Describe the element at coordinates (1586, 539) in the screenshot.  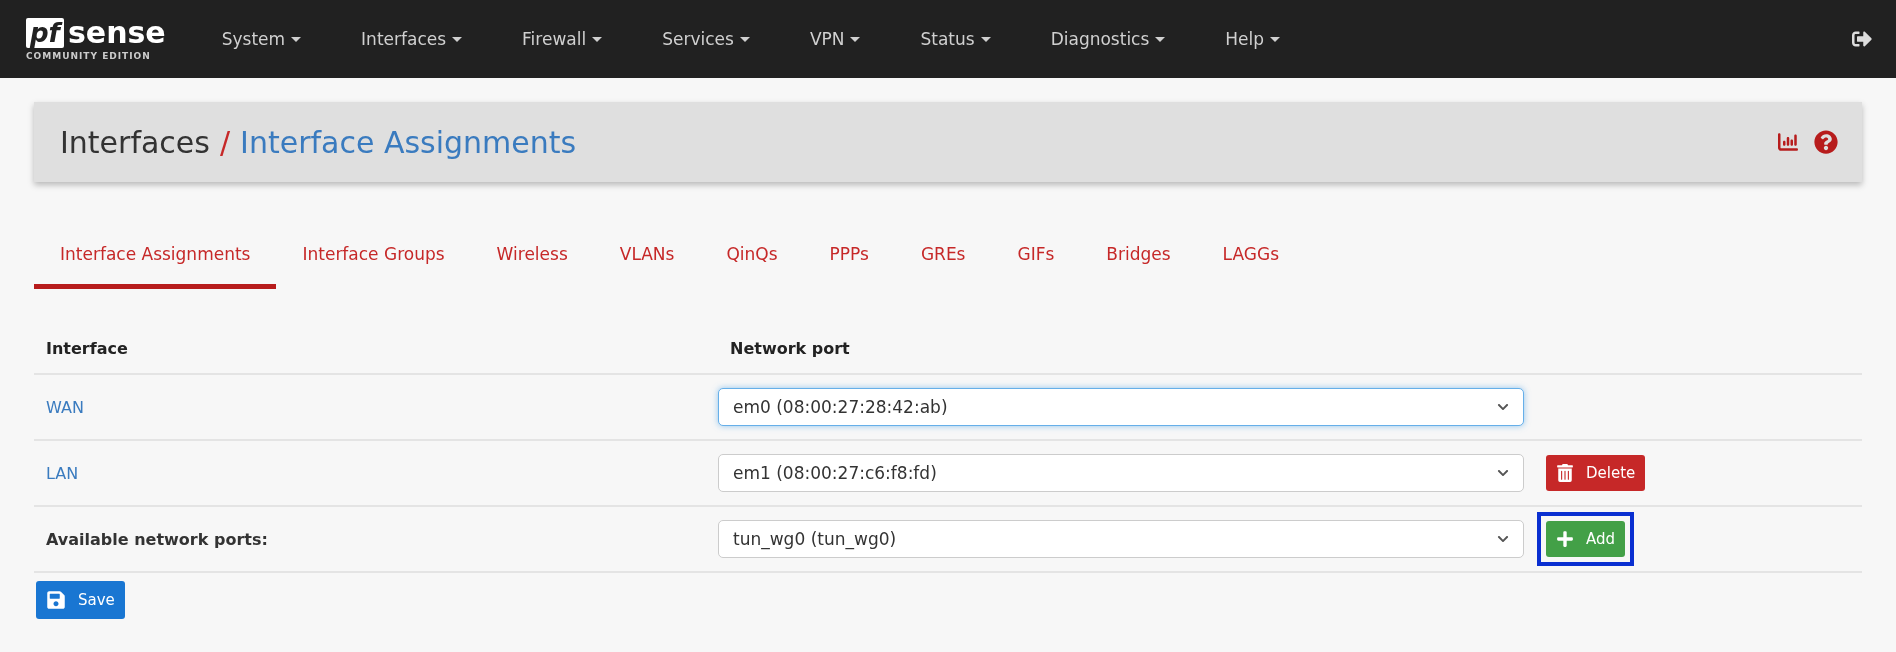
I see `add-button: Add` at that location.